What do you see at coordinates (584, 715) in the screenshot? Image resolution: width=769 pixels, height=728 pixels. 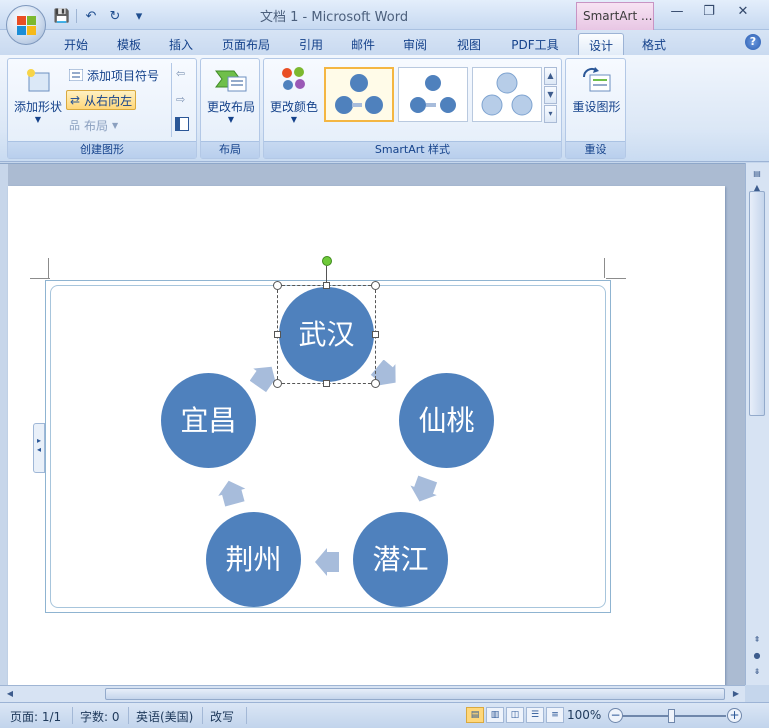 I see `zoom-level: 100%` at bounding box center [584, 715].